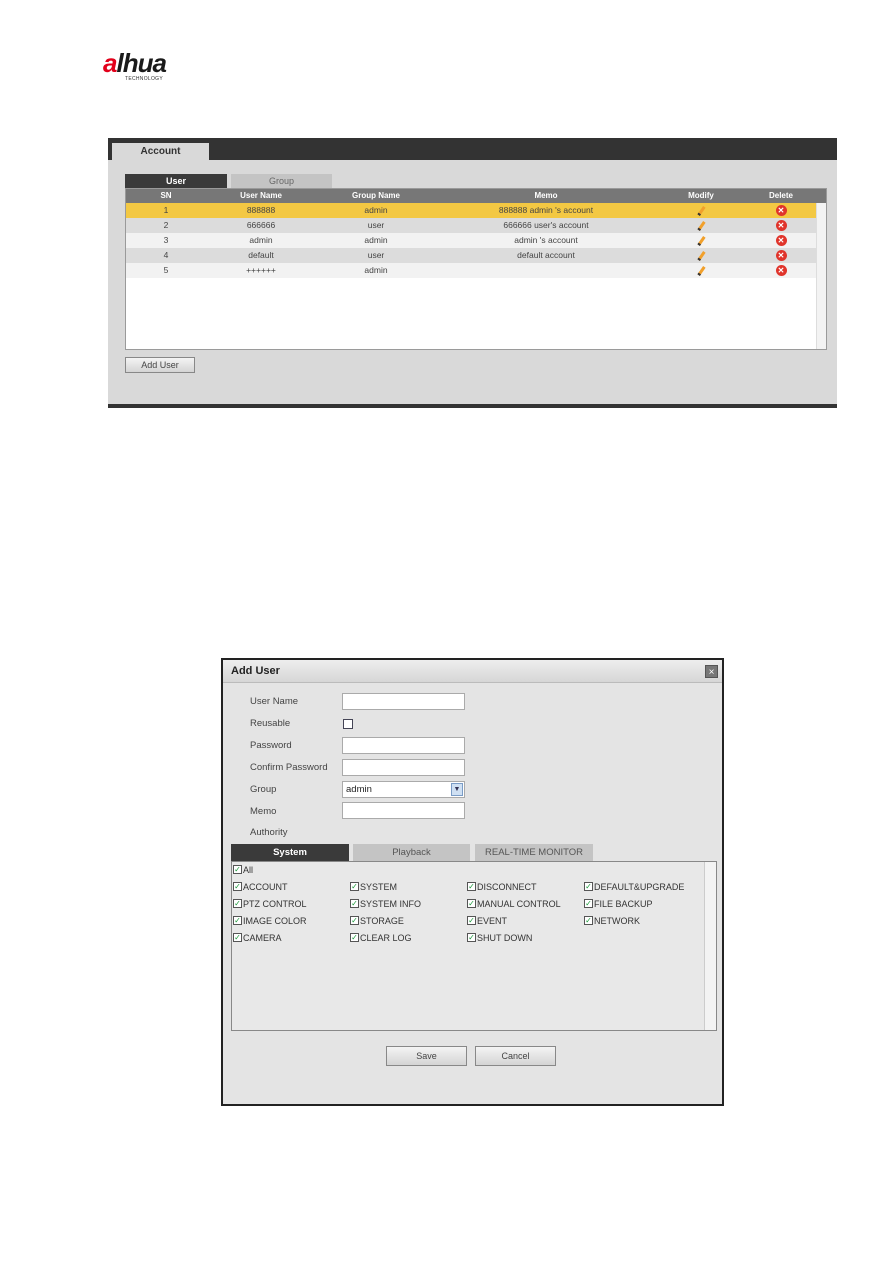  What do you see at coordinates (403, 767) in the screenshot?
I see `confirm-password-input` at bounding box center [403, 767].